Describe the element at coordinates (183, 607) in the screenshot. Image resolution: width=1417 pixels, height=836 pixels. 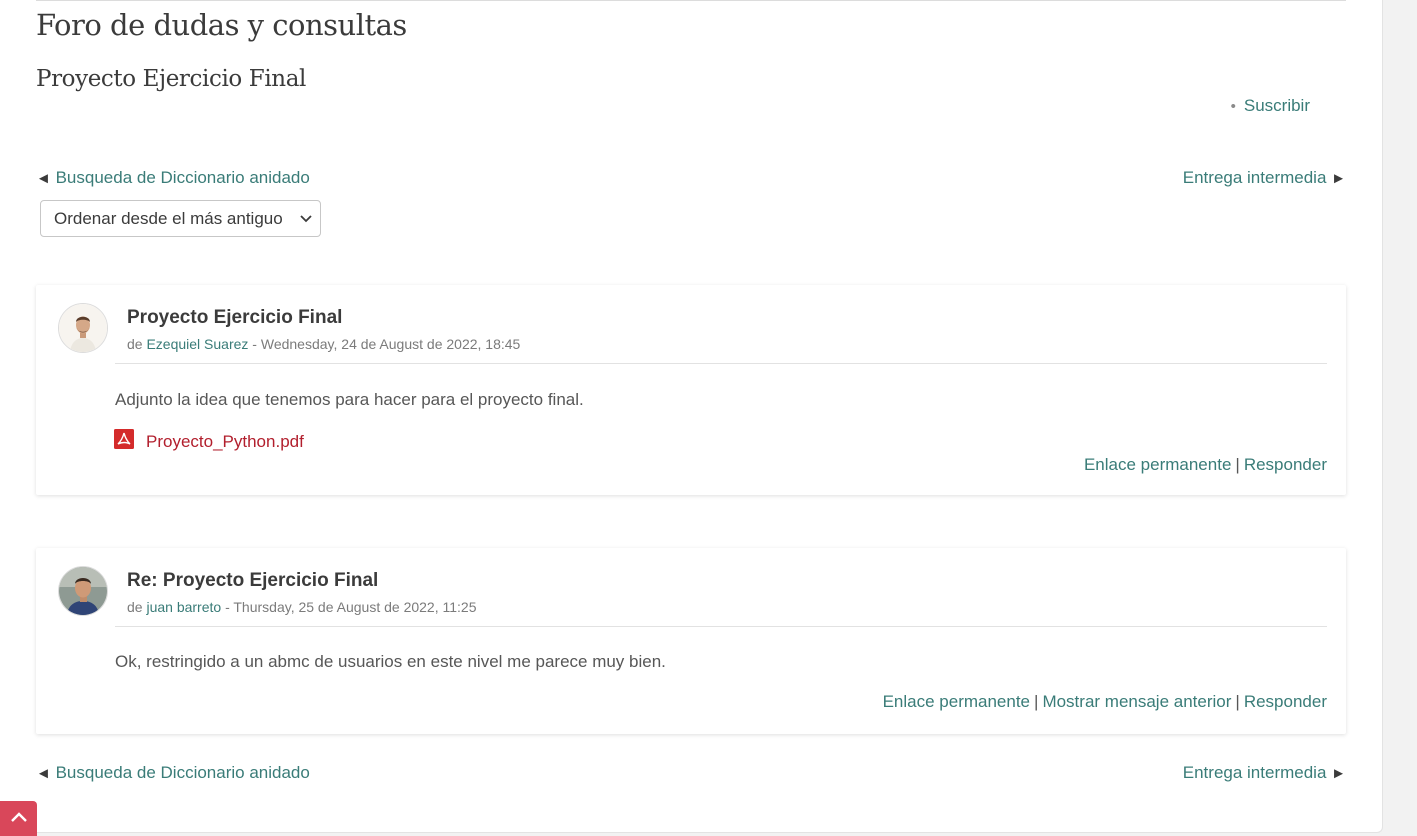
I see `author-link: juan barreto` at that location.